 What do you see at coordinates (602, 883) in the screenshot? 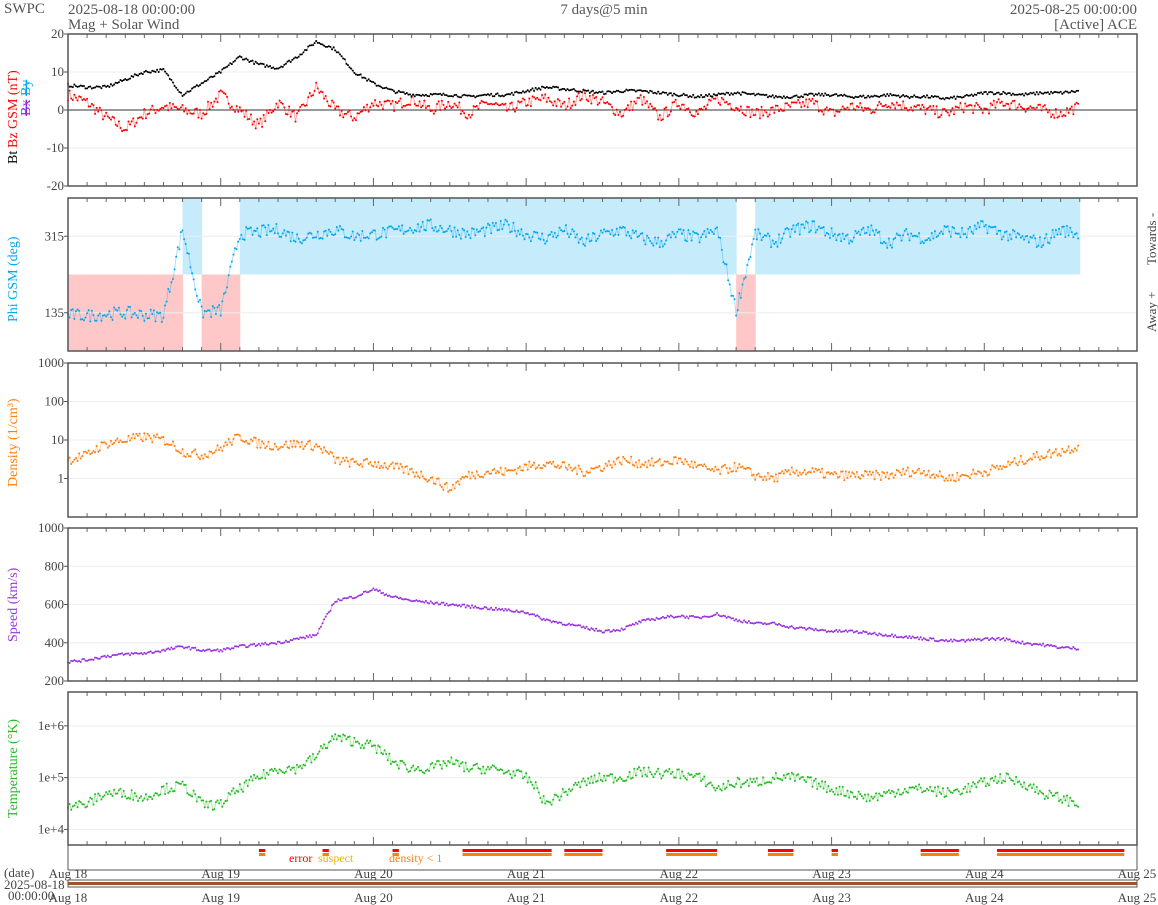
I see `date-range-selection` at bounding box center [602, 883].